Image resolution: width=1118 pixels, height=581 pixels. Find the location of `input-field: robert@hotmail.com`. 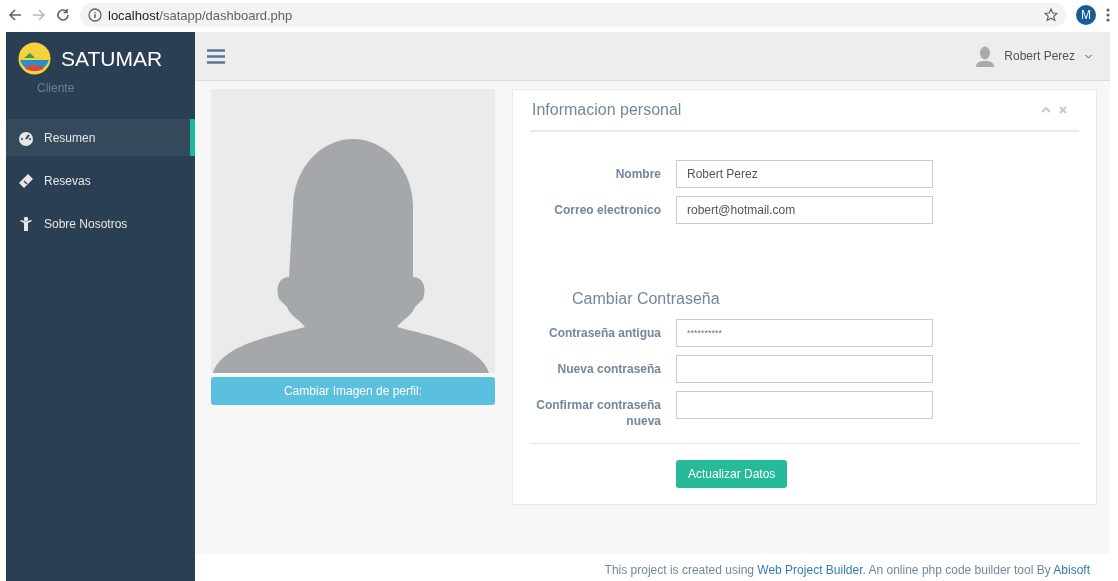

input-field: robert@hotmail.com is located at coordinates (804, 210).